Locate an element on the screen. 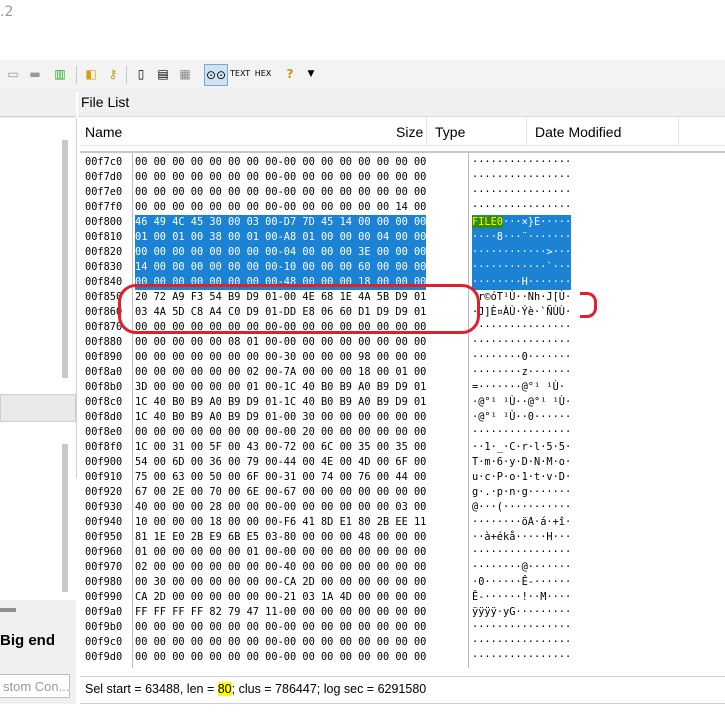 Image resolution: width=725 pixels, height=722 pixels. glasses-icon: ⊙⊙ is located at coordinates (216, 75).